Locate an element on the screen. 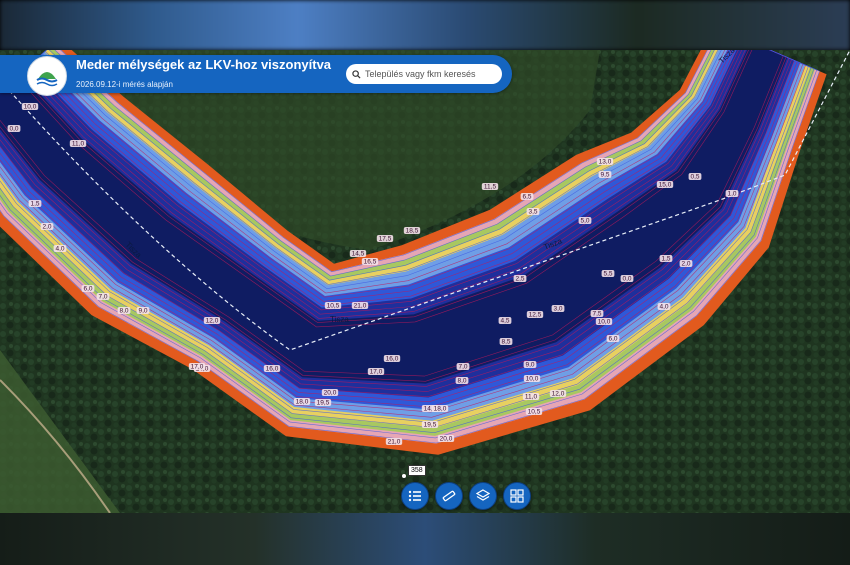 This screenshot has width=850, height=565. search-box is located at coordinates (424, 74).